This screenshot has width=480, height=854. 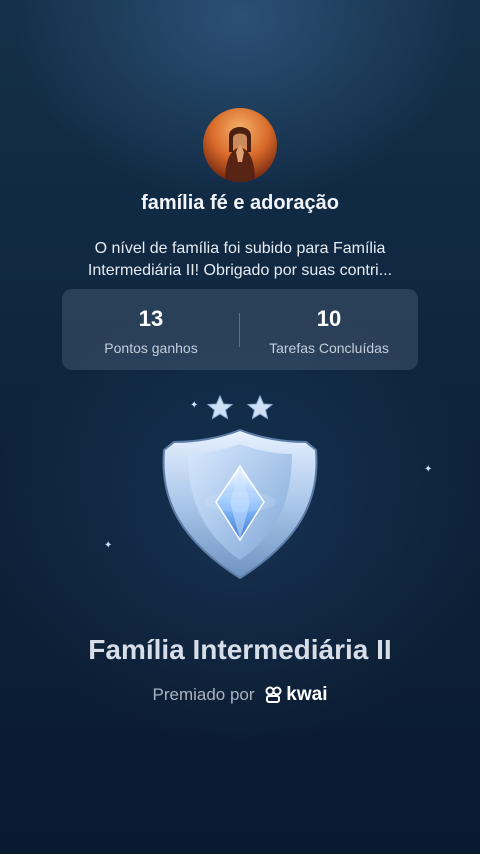 What do you see at coordinates (203, 694) in the screenshot?
I see `awarded-by-label: Premiado por` at bounding box center [203, 694].